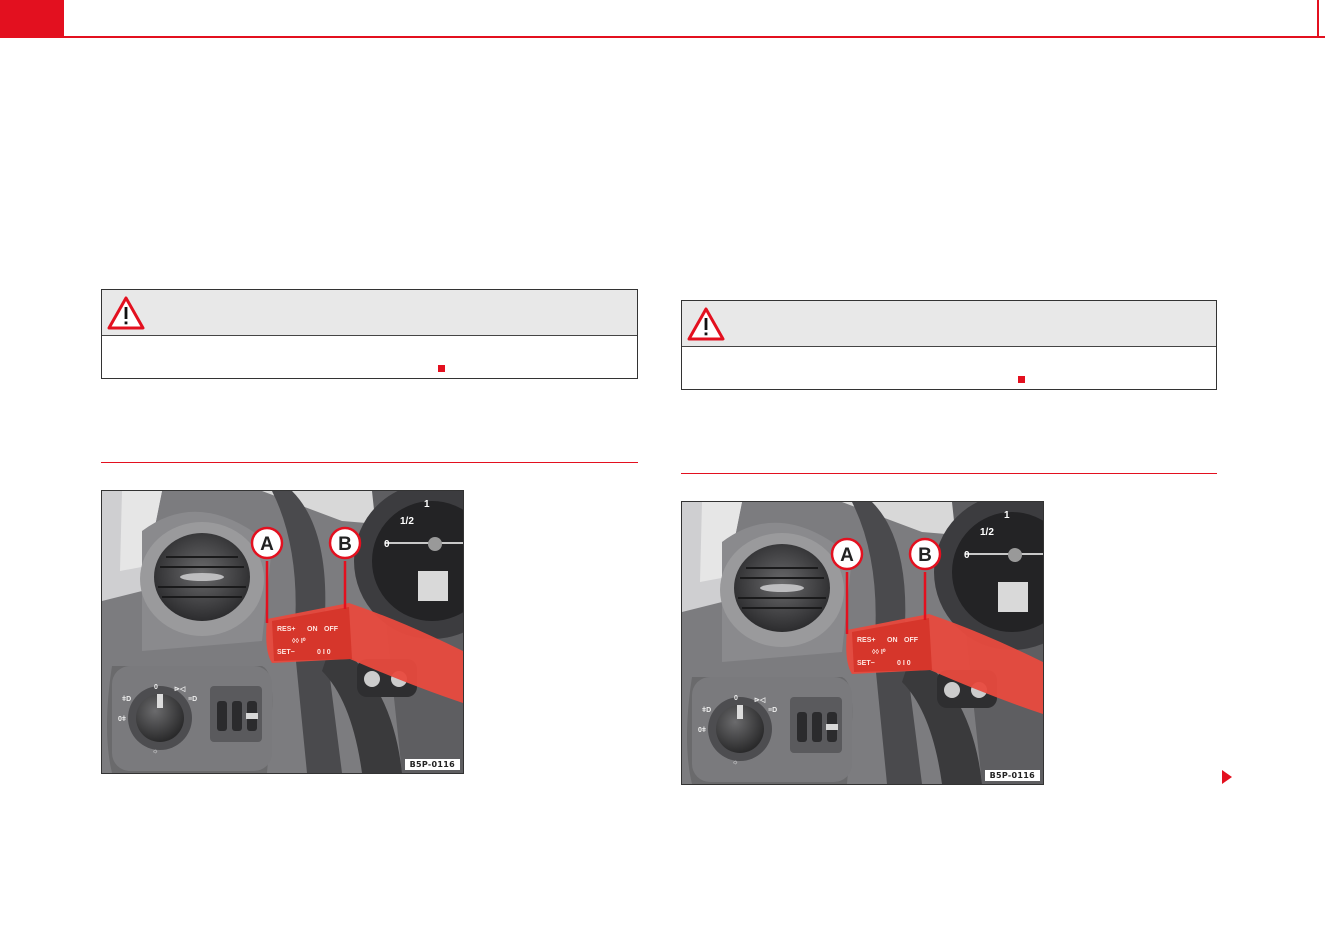 Image resolution: width=1325 pixels, height=937 pixels. What do you see at coordinates (662, 37) in the screenshot?
I see `header-rule` at bounding box center [662, 37].